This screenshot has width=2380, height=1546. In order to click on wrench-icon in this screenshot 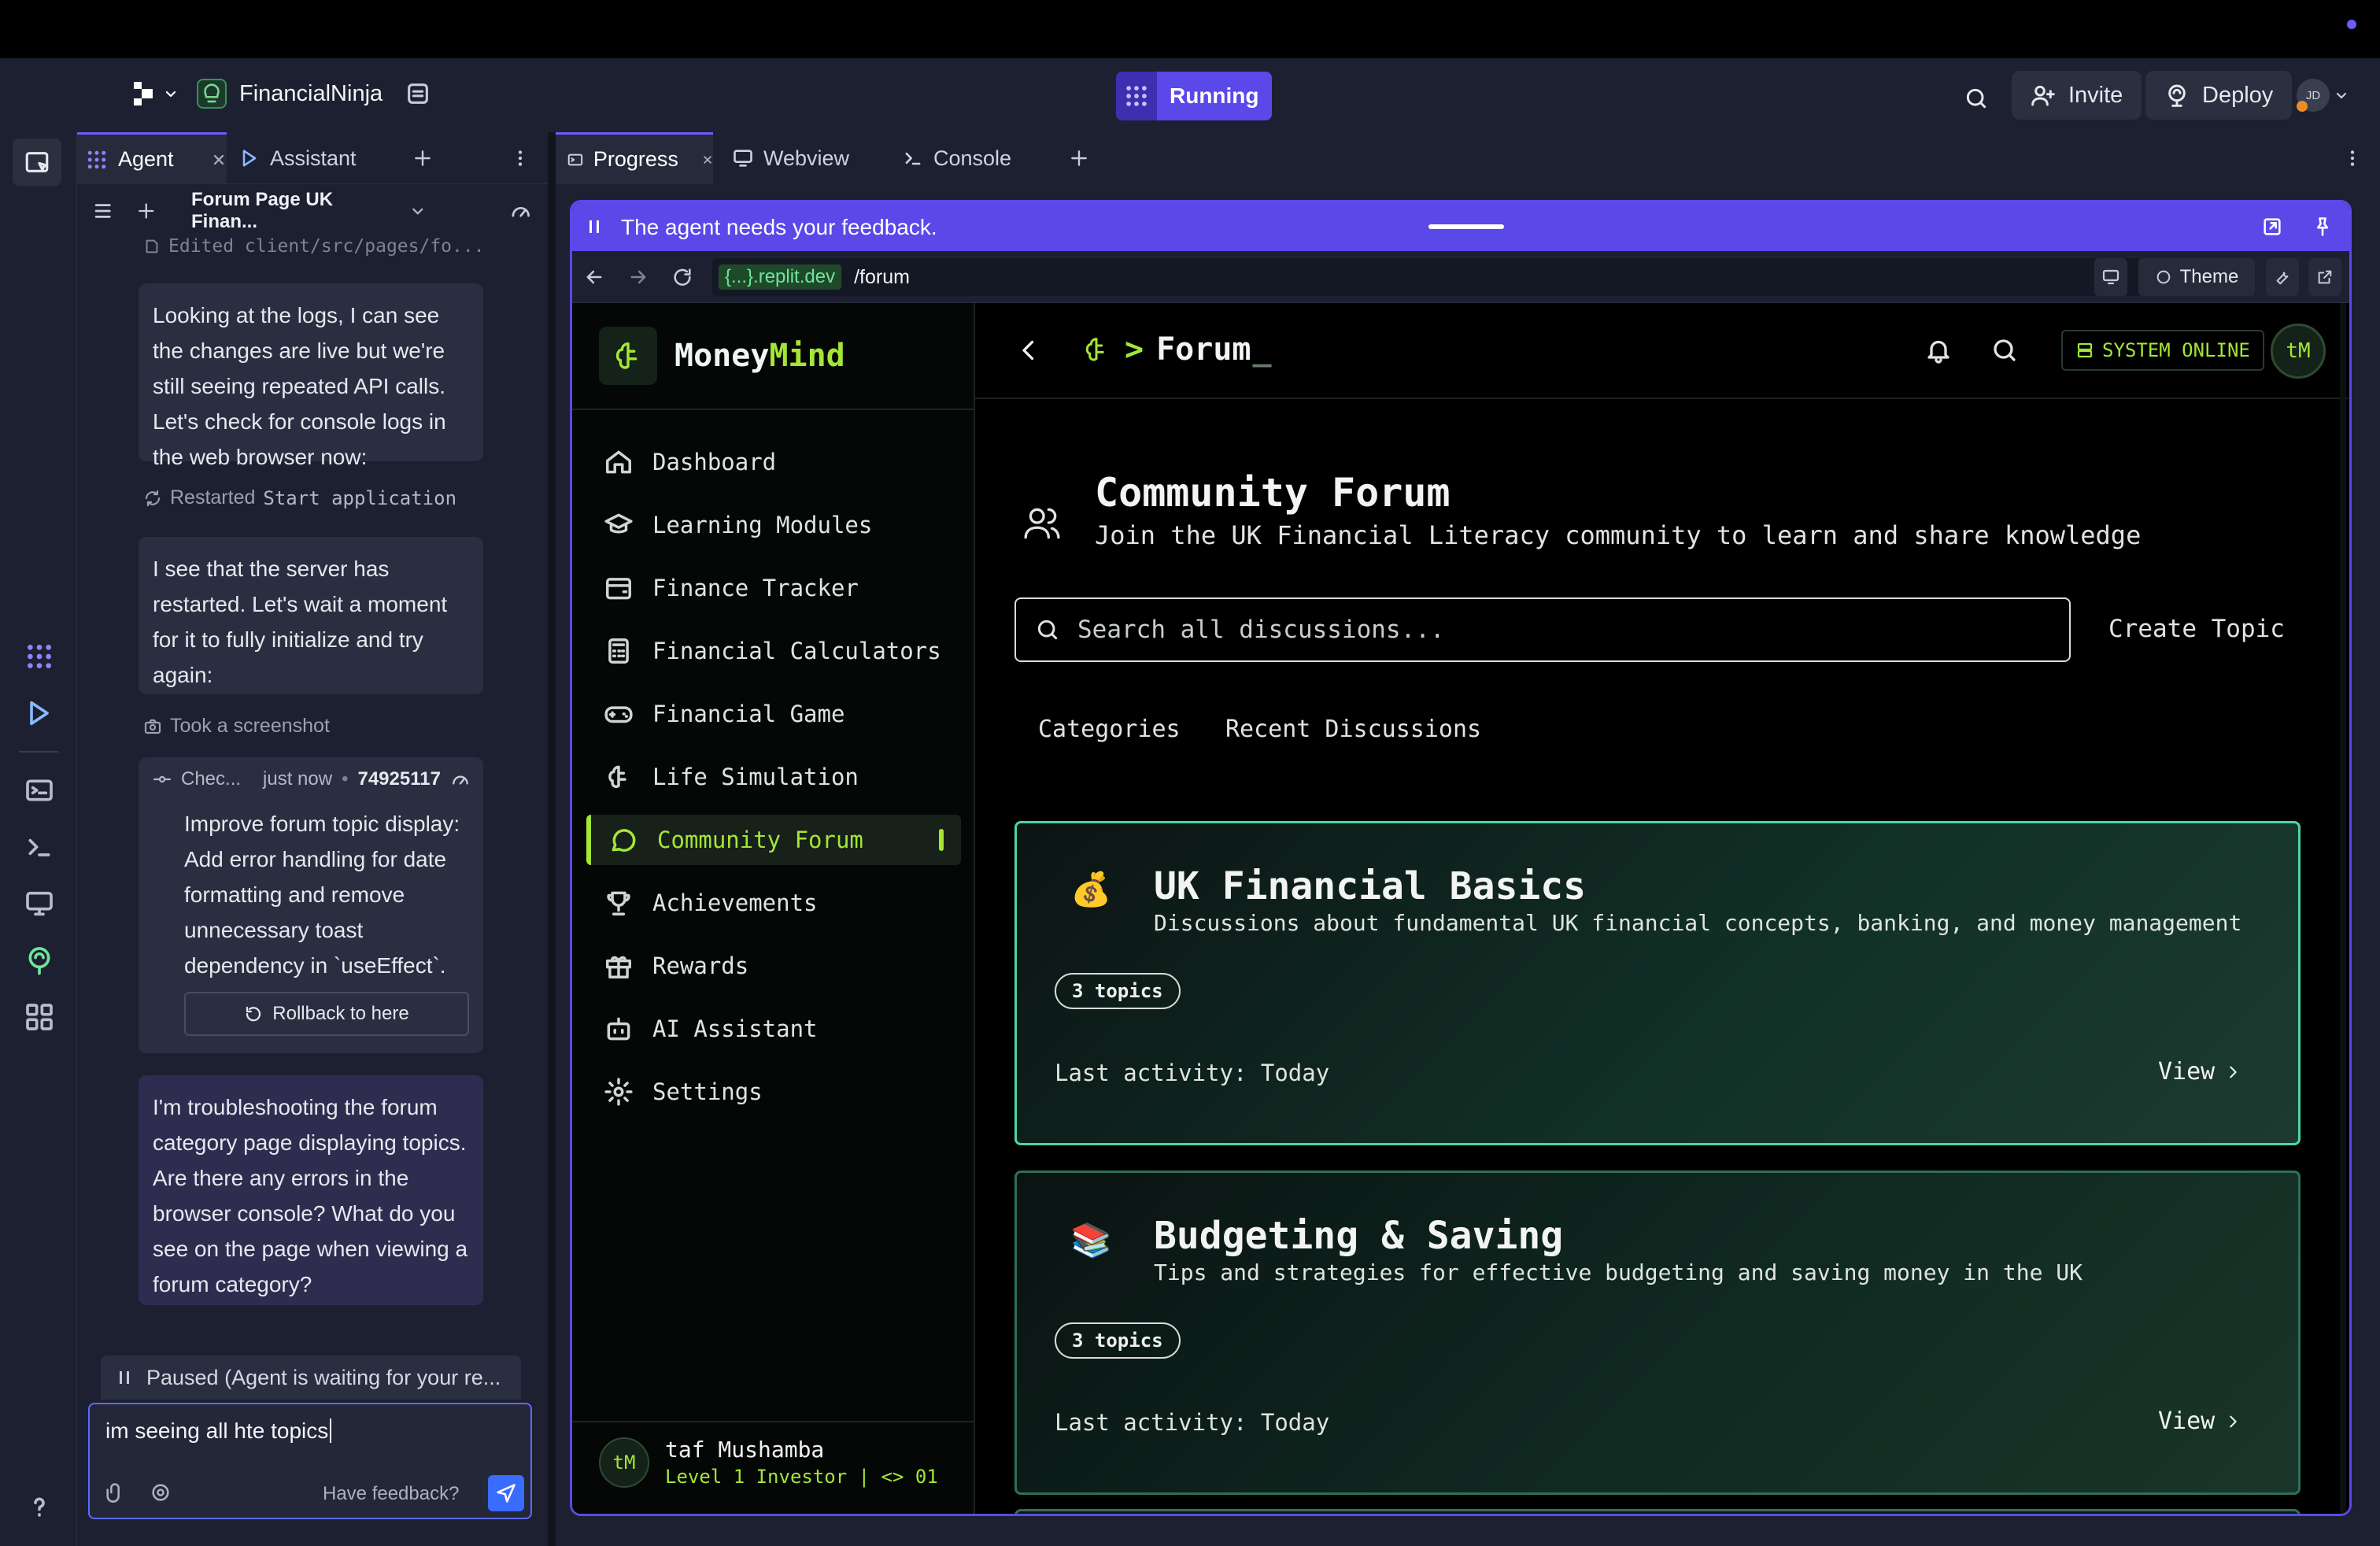, I will do `click(2282, 278)`.